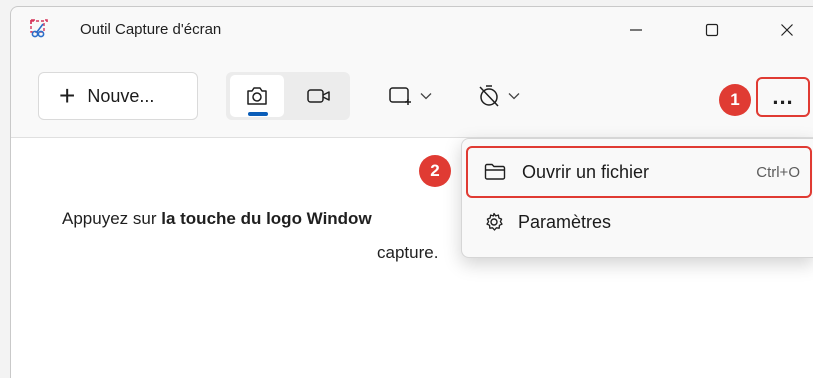 This screenshot has height=378, width=813. I want to click on menu-item-open-file-shortcut: Ctrl+O, so click(778, 172).